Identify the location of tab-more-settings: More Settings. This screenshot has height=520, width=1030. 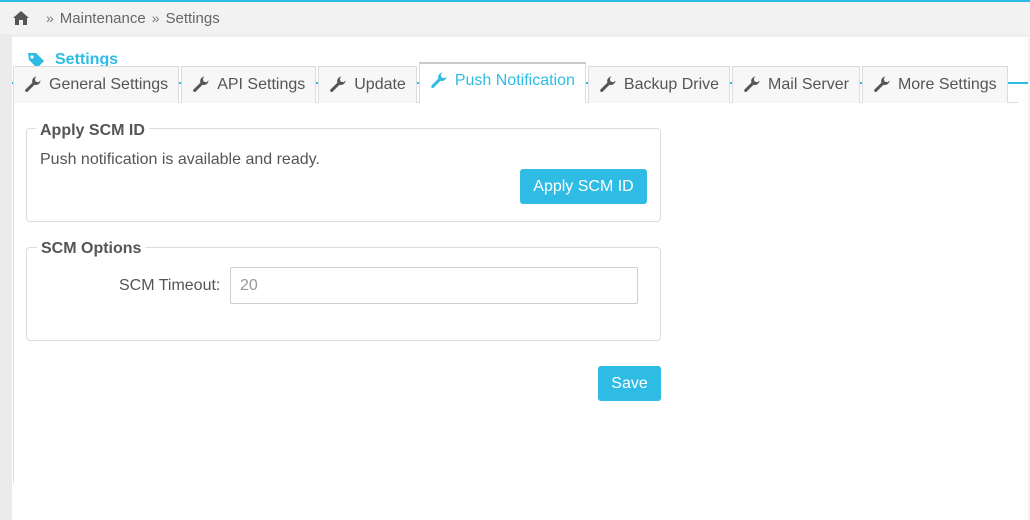
(934, 84).